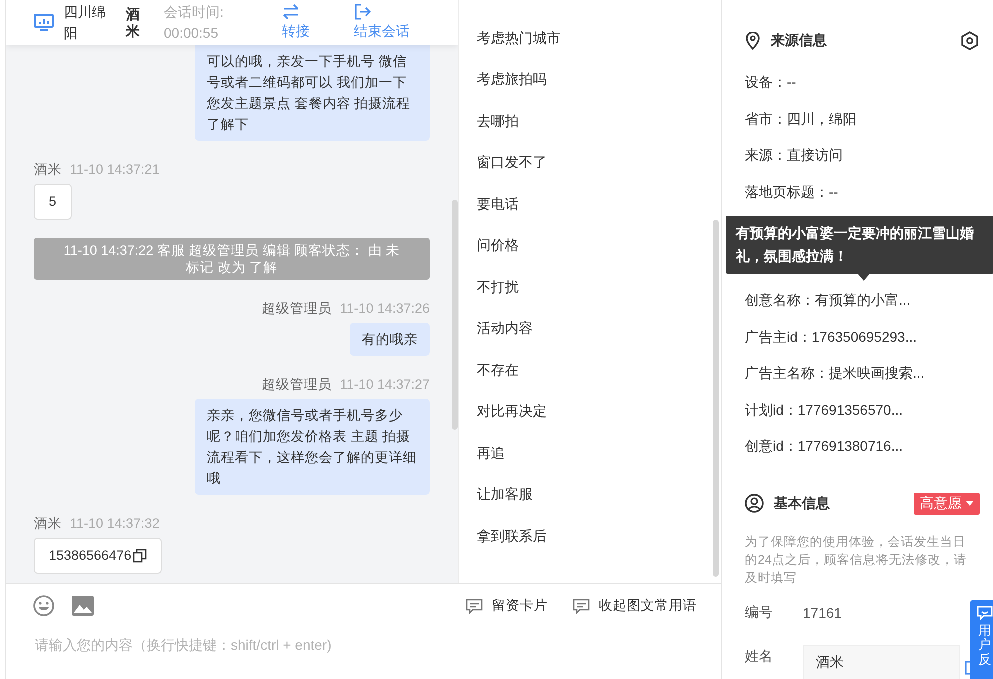 This screenshot has width=993, height=679. What do you see at coordinates (590, 246) in the screenshot?
I see `quick-phrase: 问价格` at bounding box center [590, 246].